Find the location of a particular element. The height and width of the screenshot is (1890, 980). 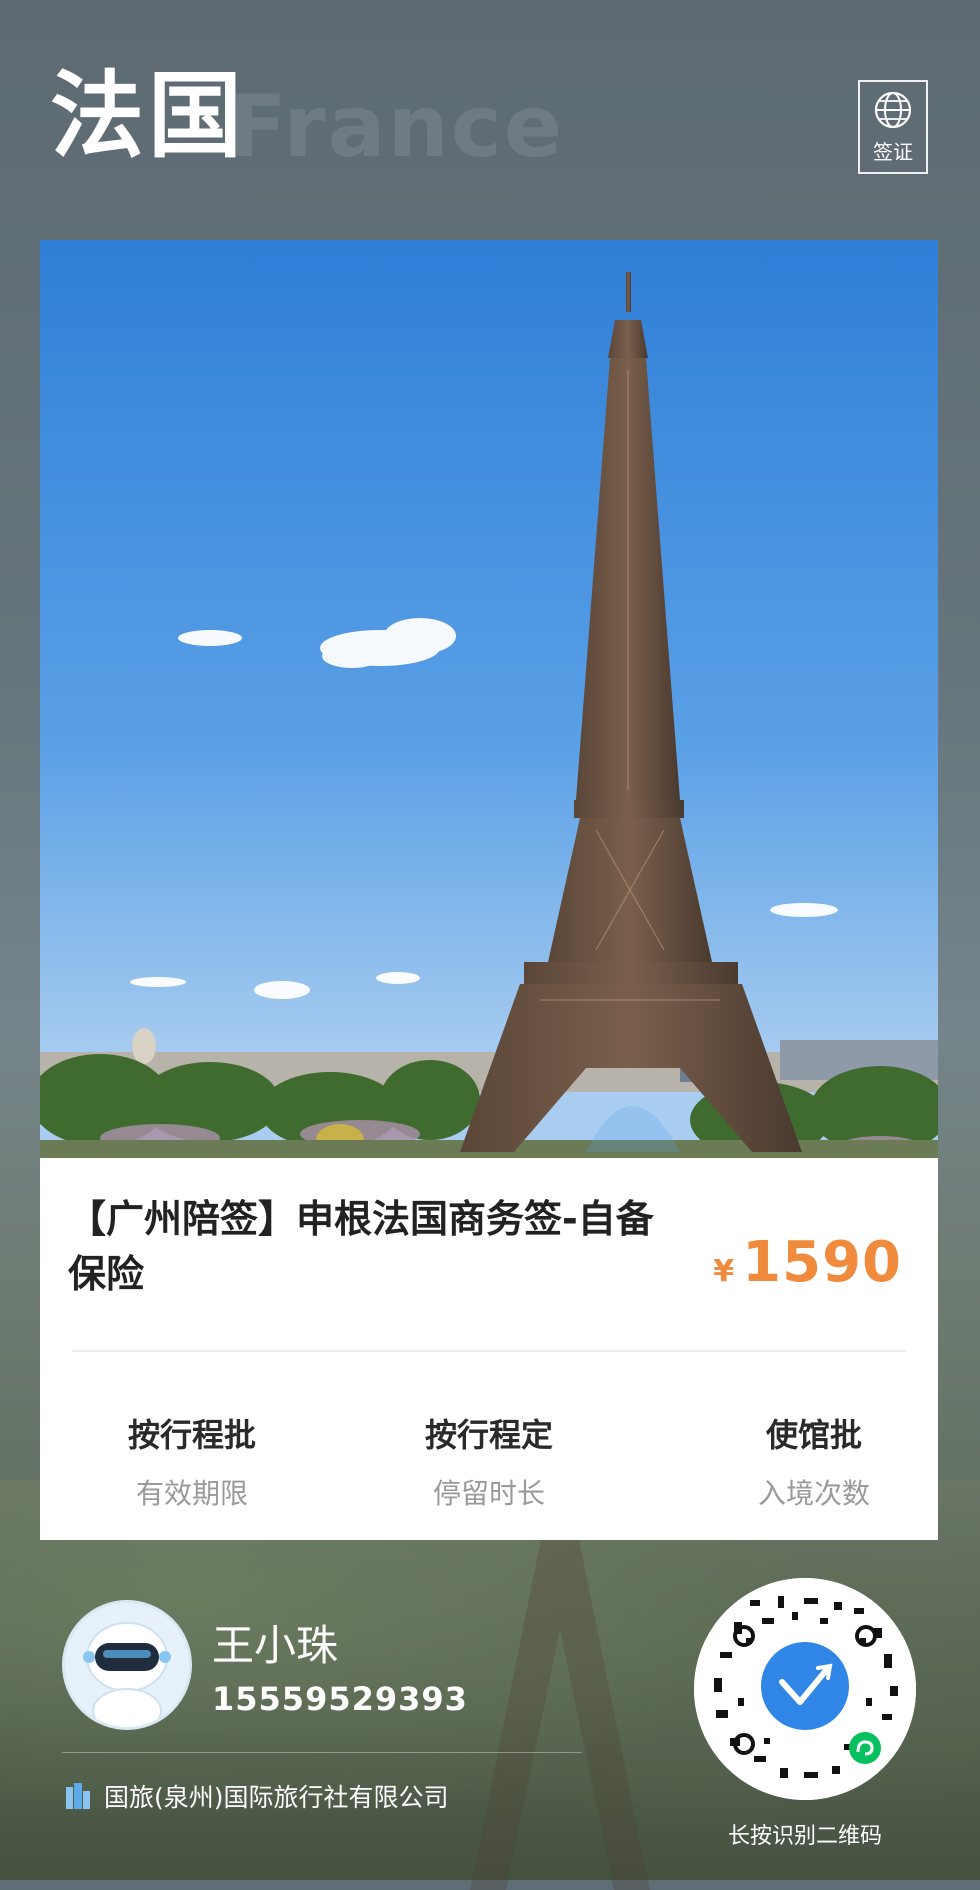

price-currency: ¥ is located at coordinates (724, 1271).